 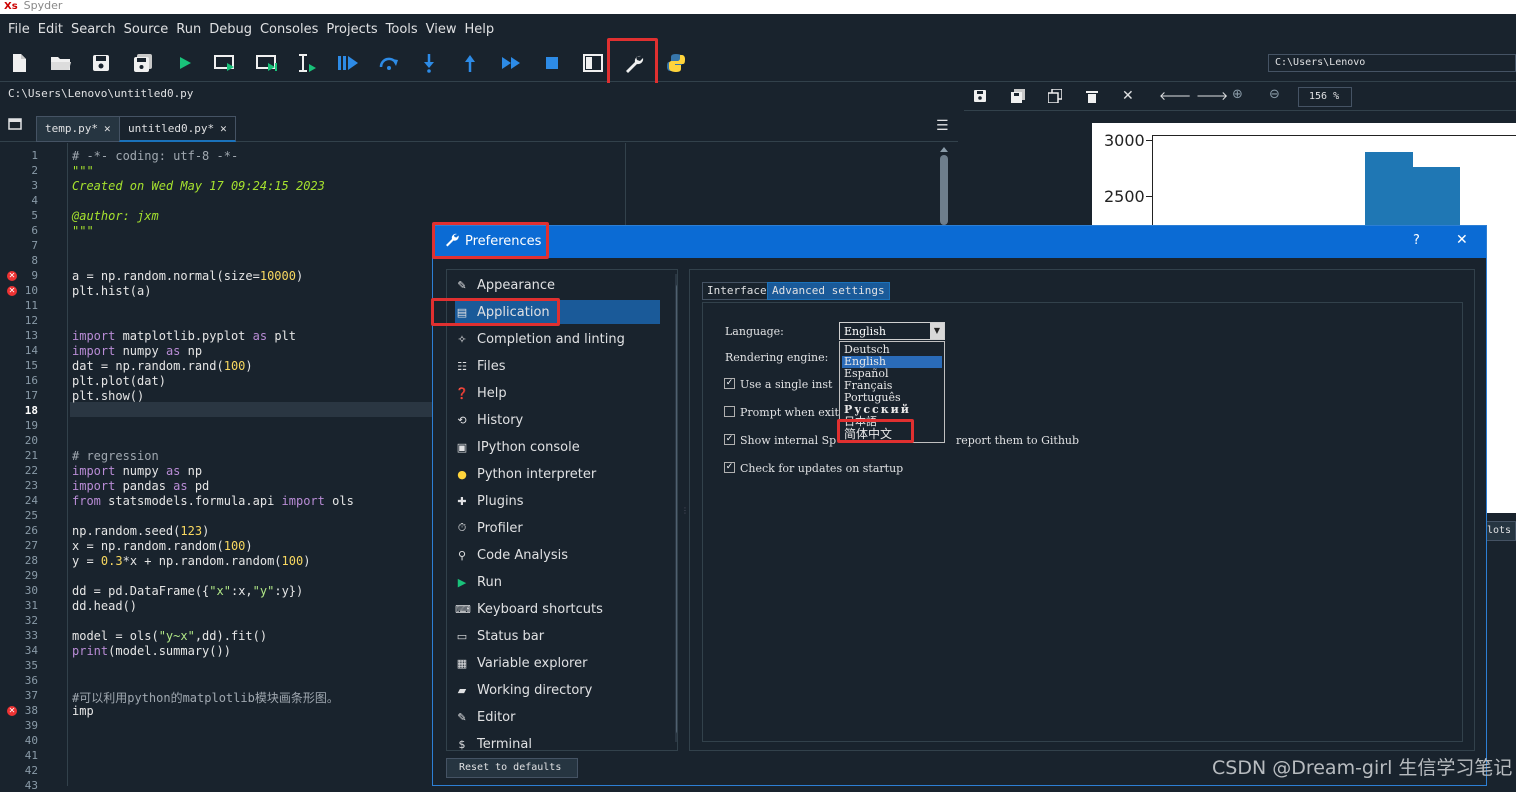 What do you see at coordinates (230, 29) in the screenshot?
I see `menu-debug: Debug` at bounding box center [230, 29].